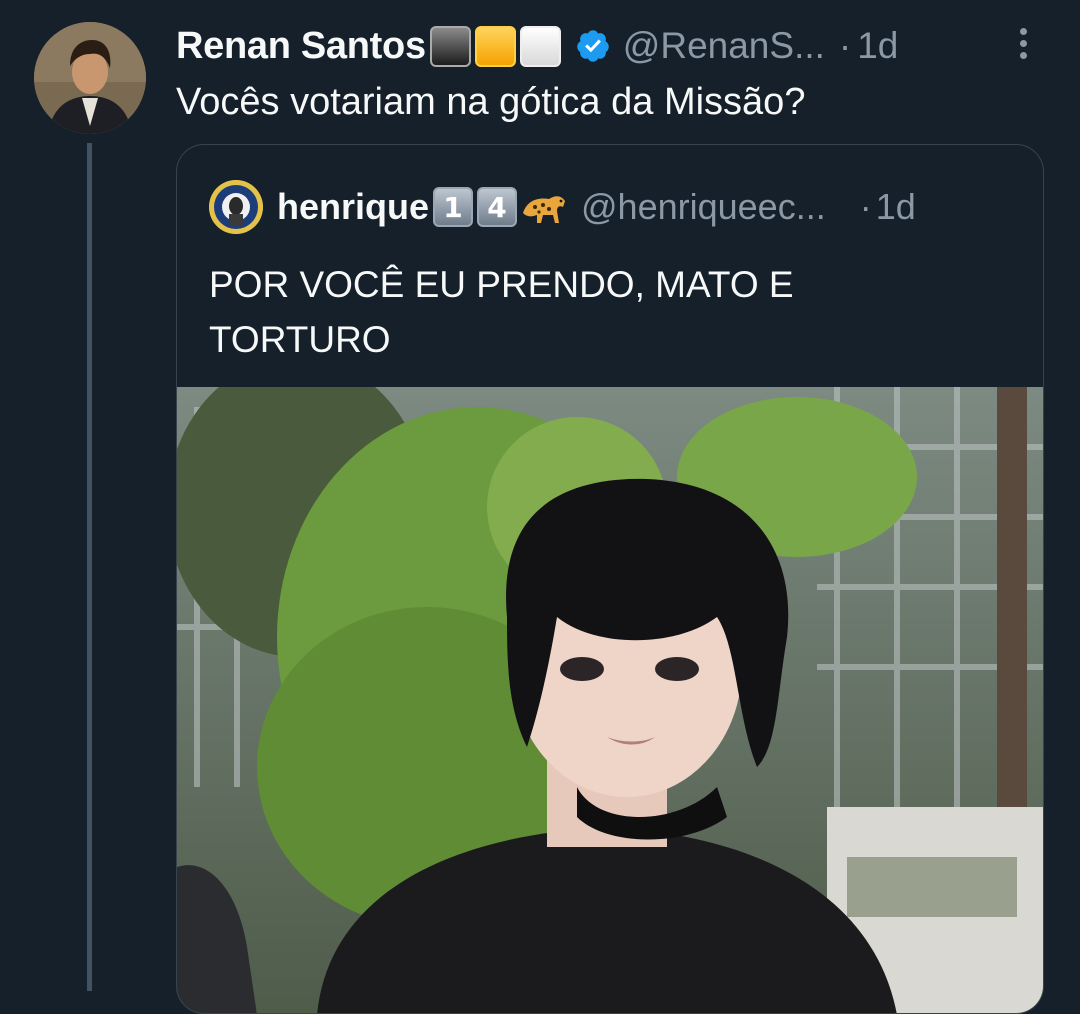 Image resolution: width=1080 pixels, height=1014 pixels. Describe the element at coordinates (301, 46) in the screenshot. I see `author-name: Renan Santos` at that location.